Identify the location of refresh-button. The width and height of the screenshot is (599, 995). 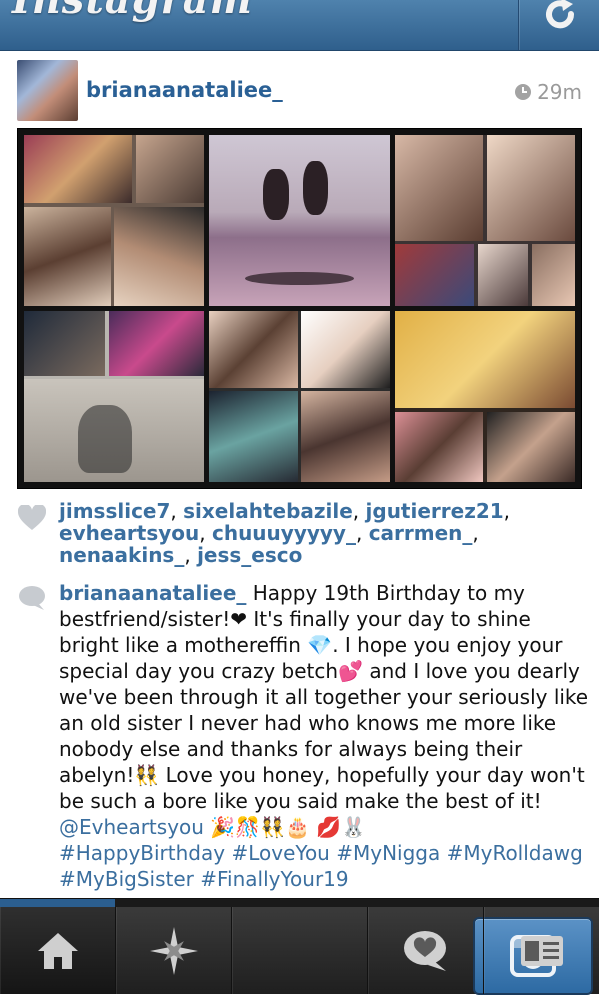
(558, 25).